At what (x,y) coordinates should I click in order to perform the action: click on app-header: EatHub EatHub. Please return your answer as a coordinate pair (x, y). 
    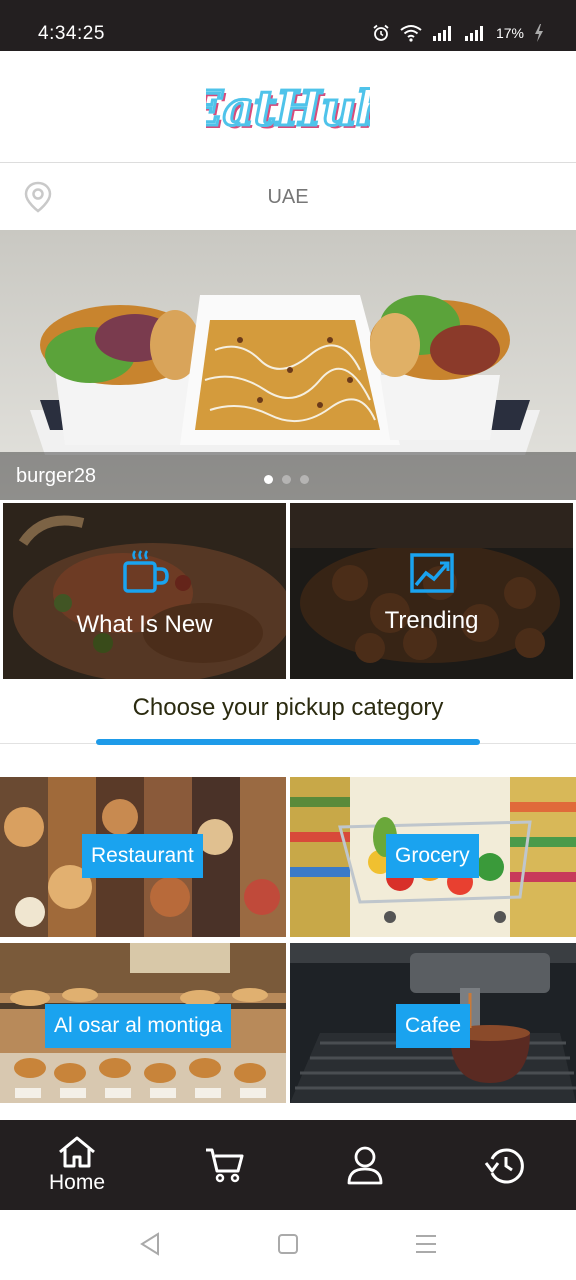
    Looking at the image, I should click on (288, 107).